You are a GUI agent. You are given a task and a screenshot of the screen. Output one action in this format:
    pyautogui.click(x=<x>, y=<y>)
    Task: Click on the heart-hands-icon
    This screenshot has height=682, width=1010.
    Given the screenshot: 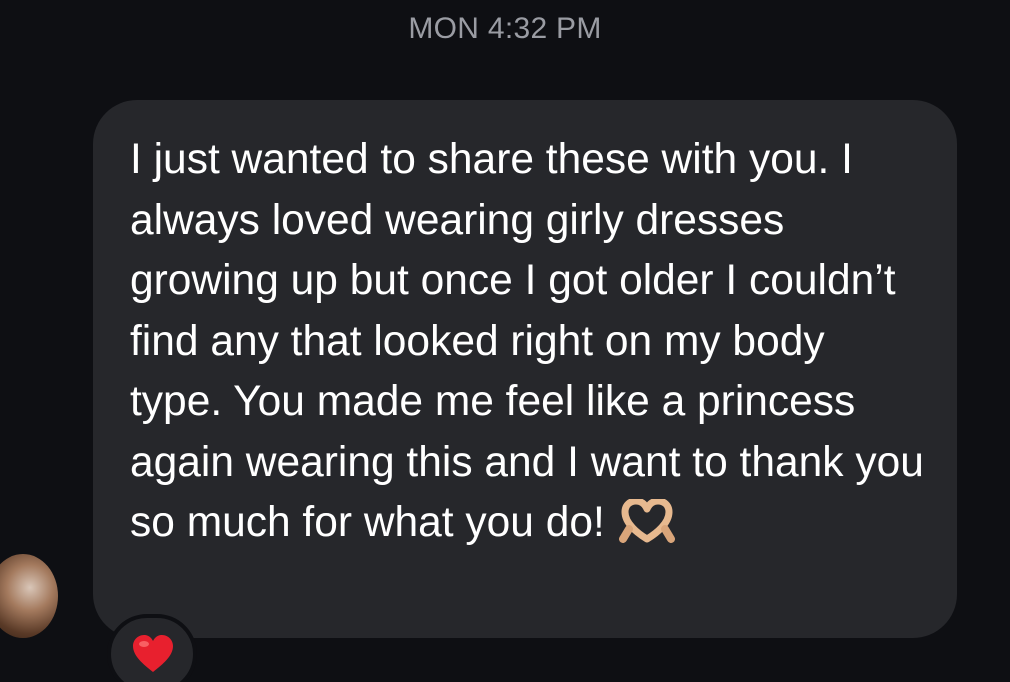 What is the action you would take?
    pyautogui.click(x=646, y=520)
    